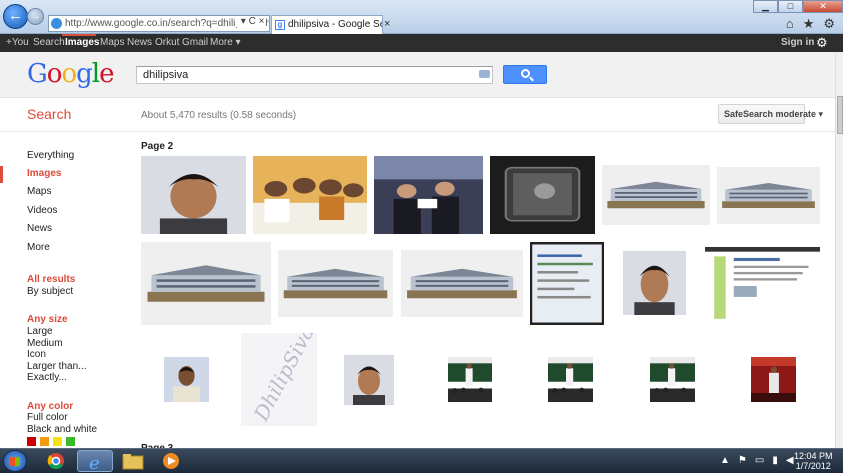  What do you see at coordinates (839, 250) in the screenshot?
I see `vertical-scrollbar` at bounding box center [839, 250].